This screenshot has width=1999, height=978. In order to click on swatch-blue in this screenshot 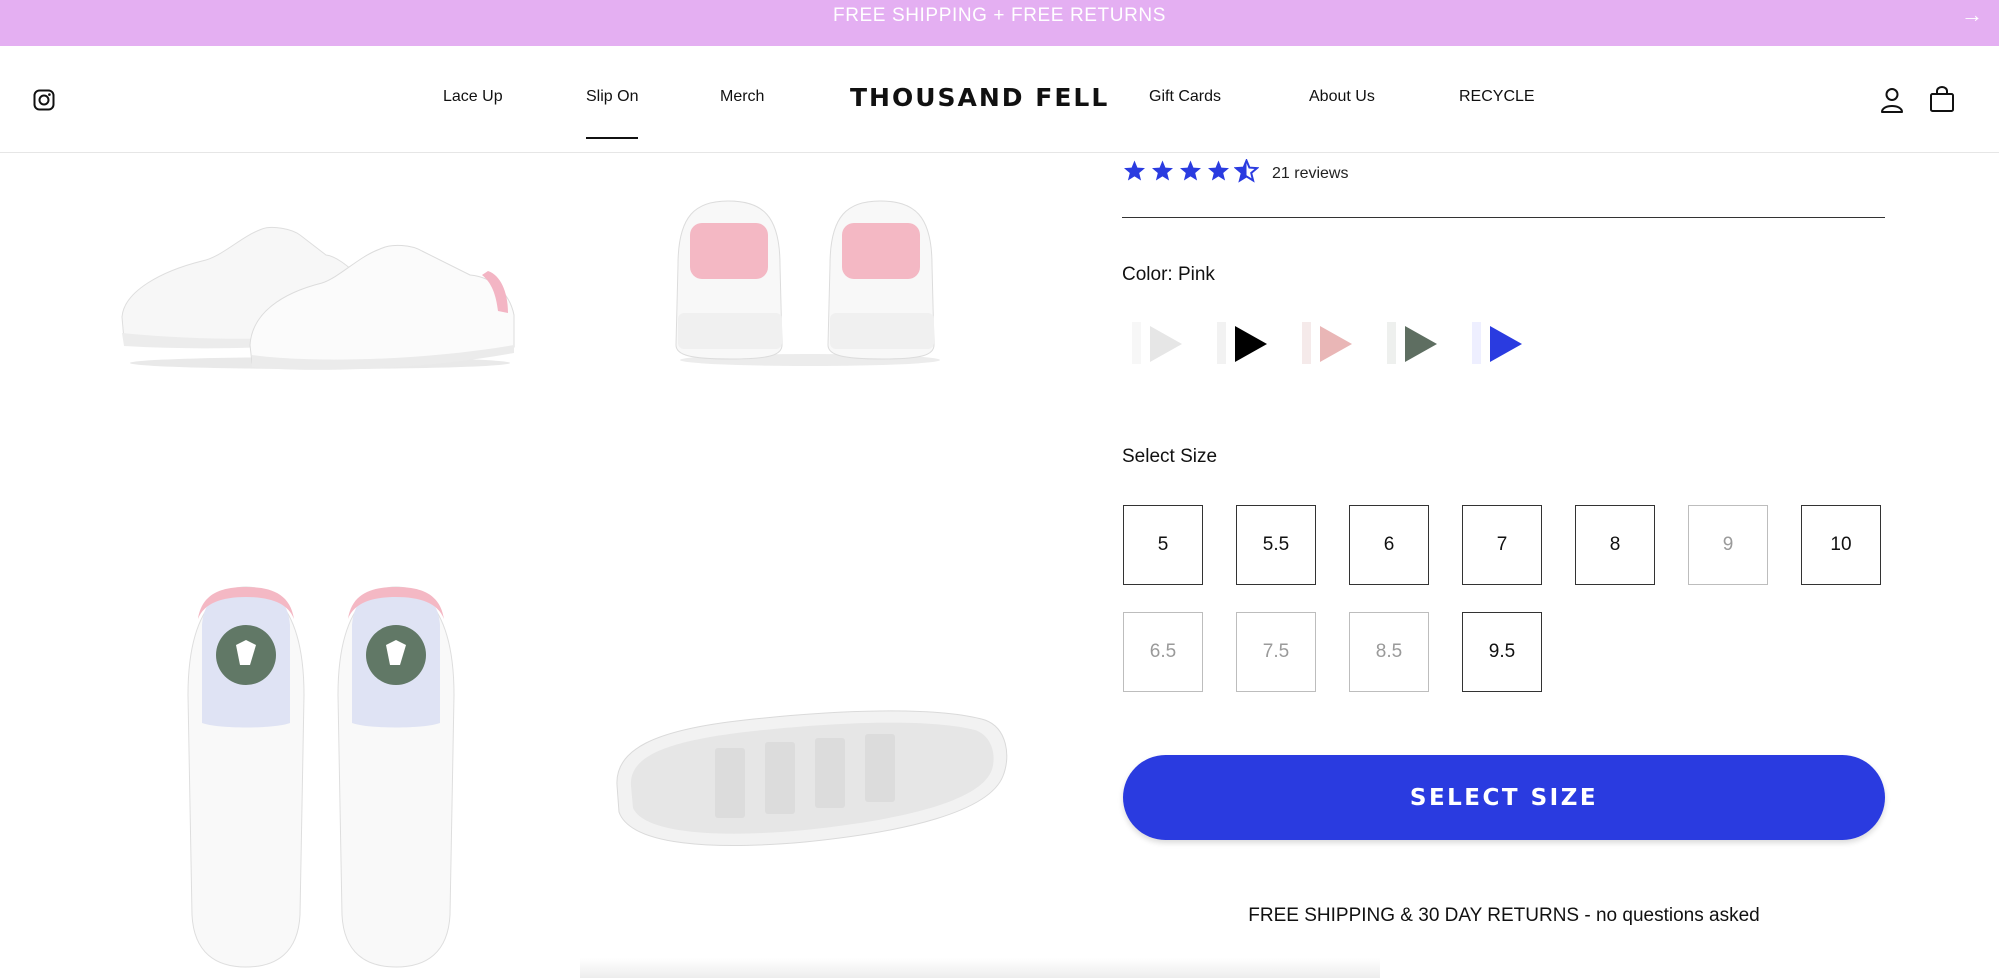, I will do `click(1498, 344)`.